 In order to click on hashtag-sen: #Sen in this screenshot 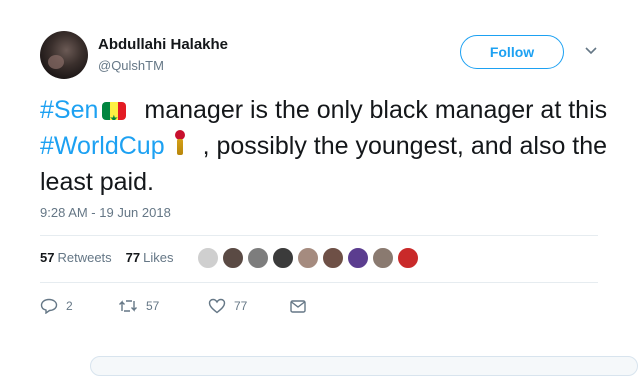, I will do `click(69, 110)`.